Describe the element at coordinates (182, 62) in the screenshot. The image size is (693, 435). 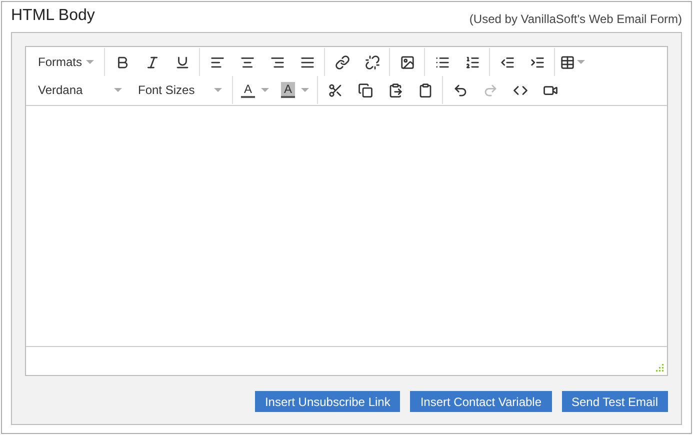
I see `underline-icon` at that location.